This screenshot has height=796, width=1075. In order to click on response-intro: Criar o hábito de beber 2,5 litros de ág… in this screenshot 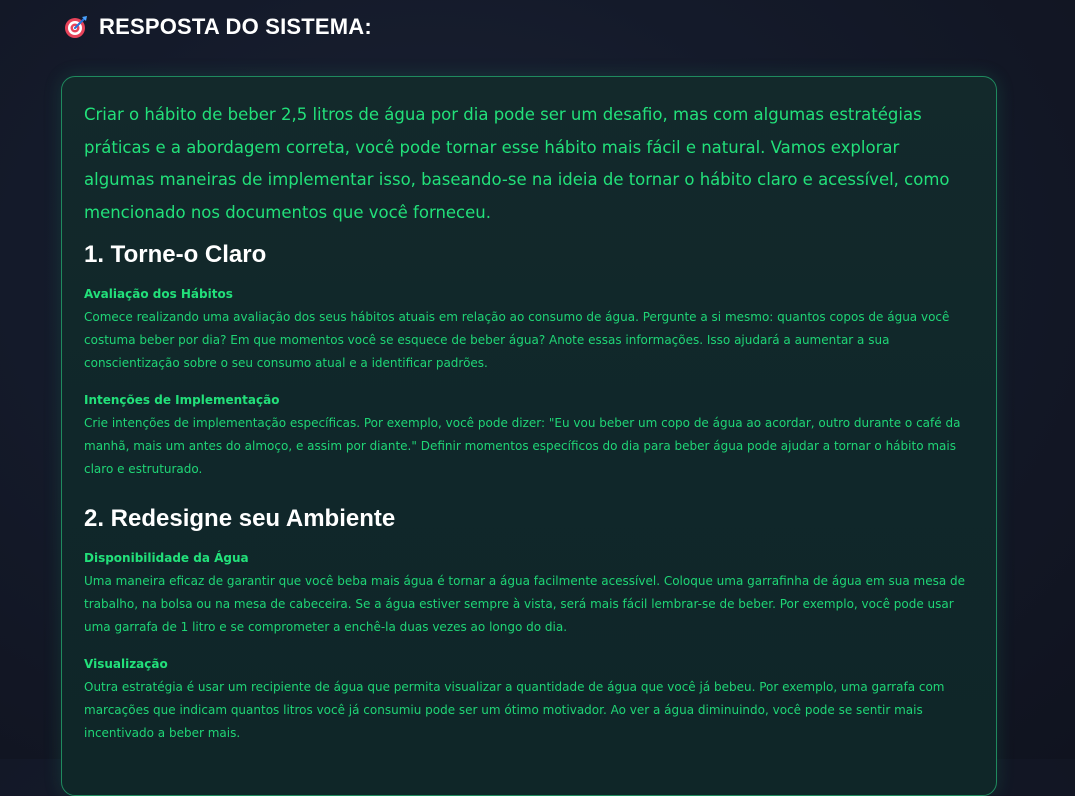, I will do `click(517, 163)`.